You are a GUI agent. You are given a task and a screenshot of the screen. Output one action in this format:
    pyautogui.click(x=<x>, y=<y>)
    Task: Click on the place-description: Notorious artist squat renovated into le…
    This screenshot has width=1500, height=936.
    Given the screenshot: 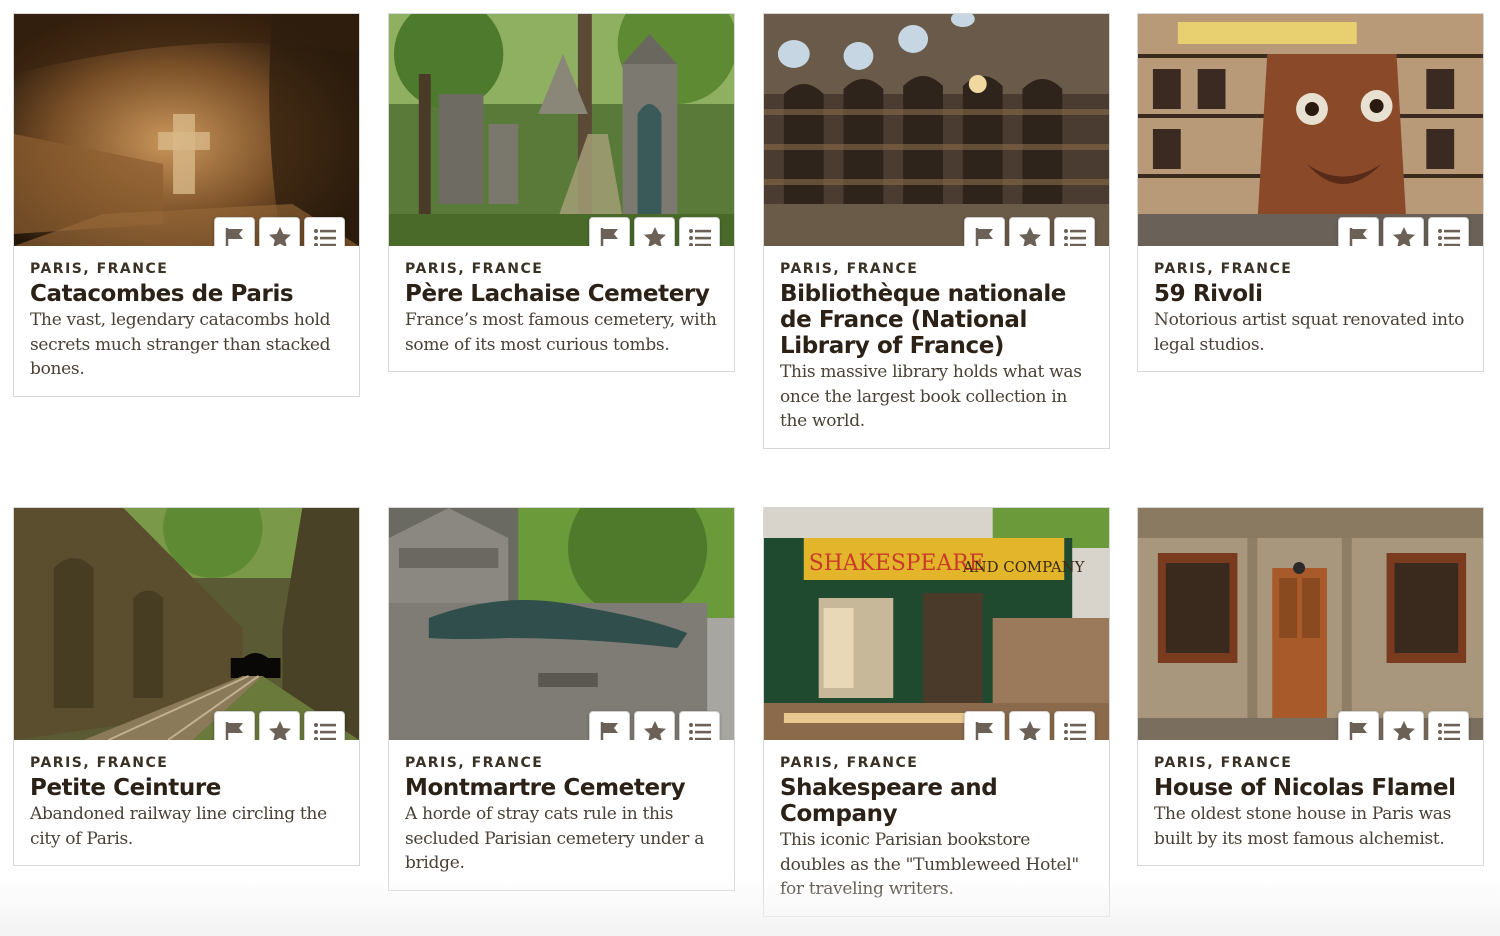 What is the action you would take?
    pyautogui.click(x=1309, y=332)
    